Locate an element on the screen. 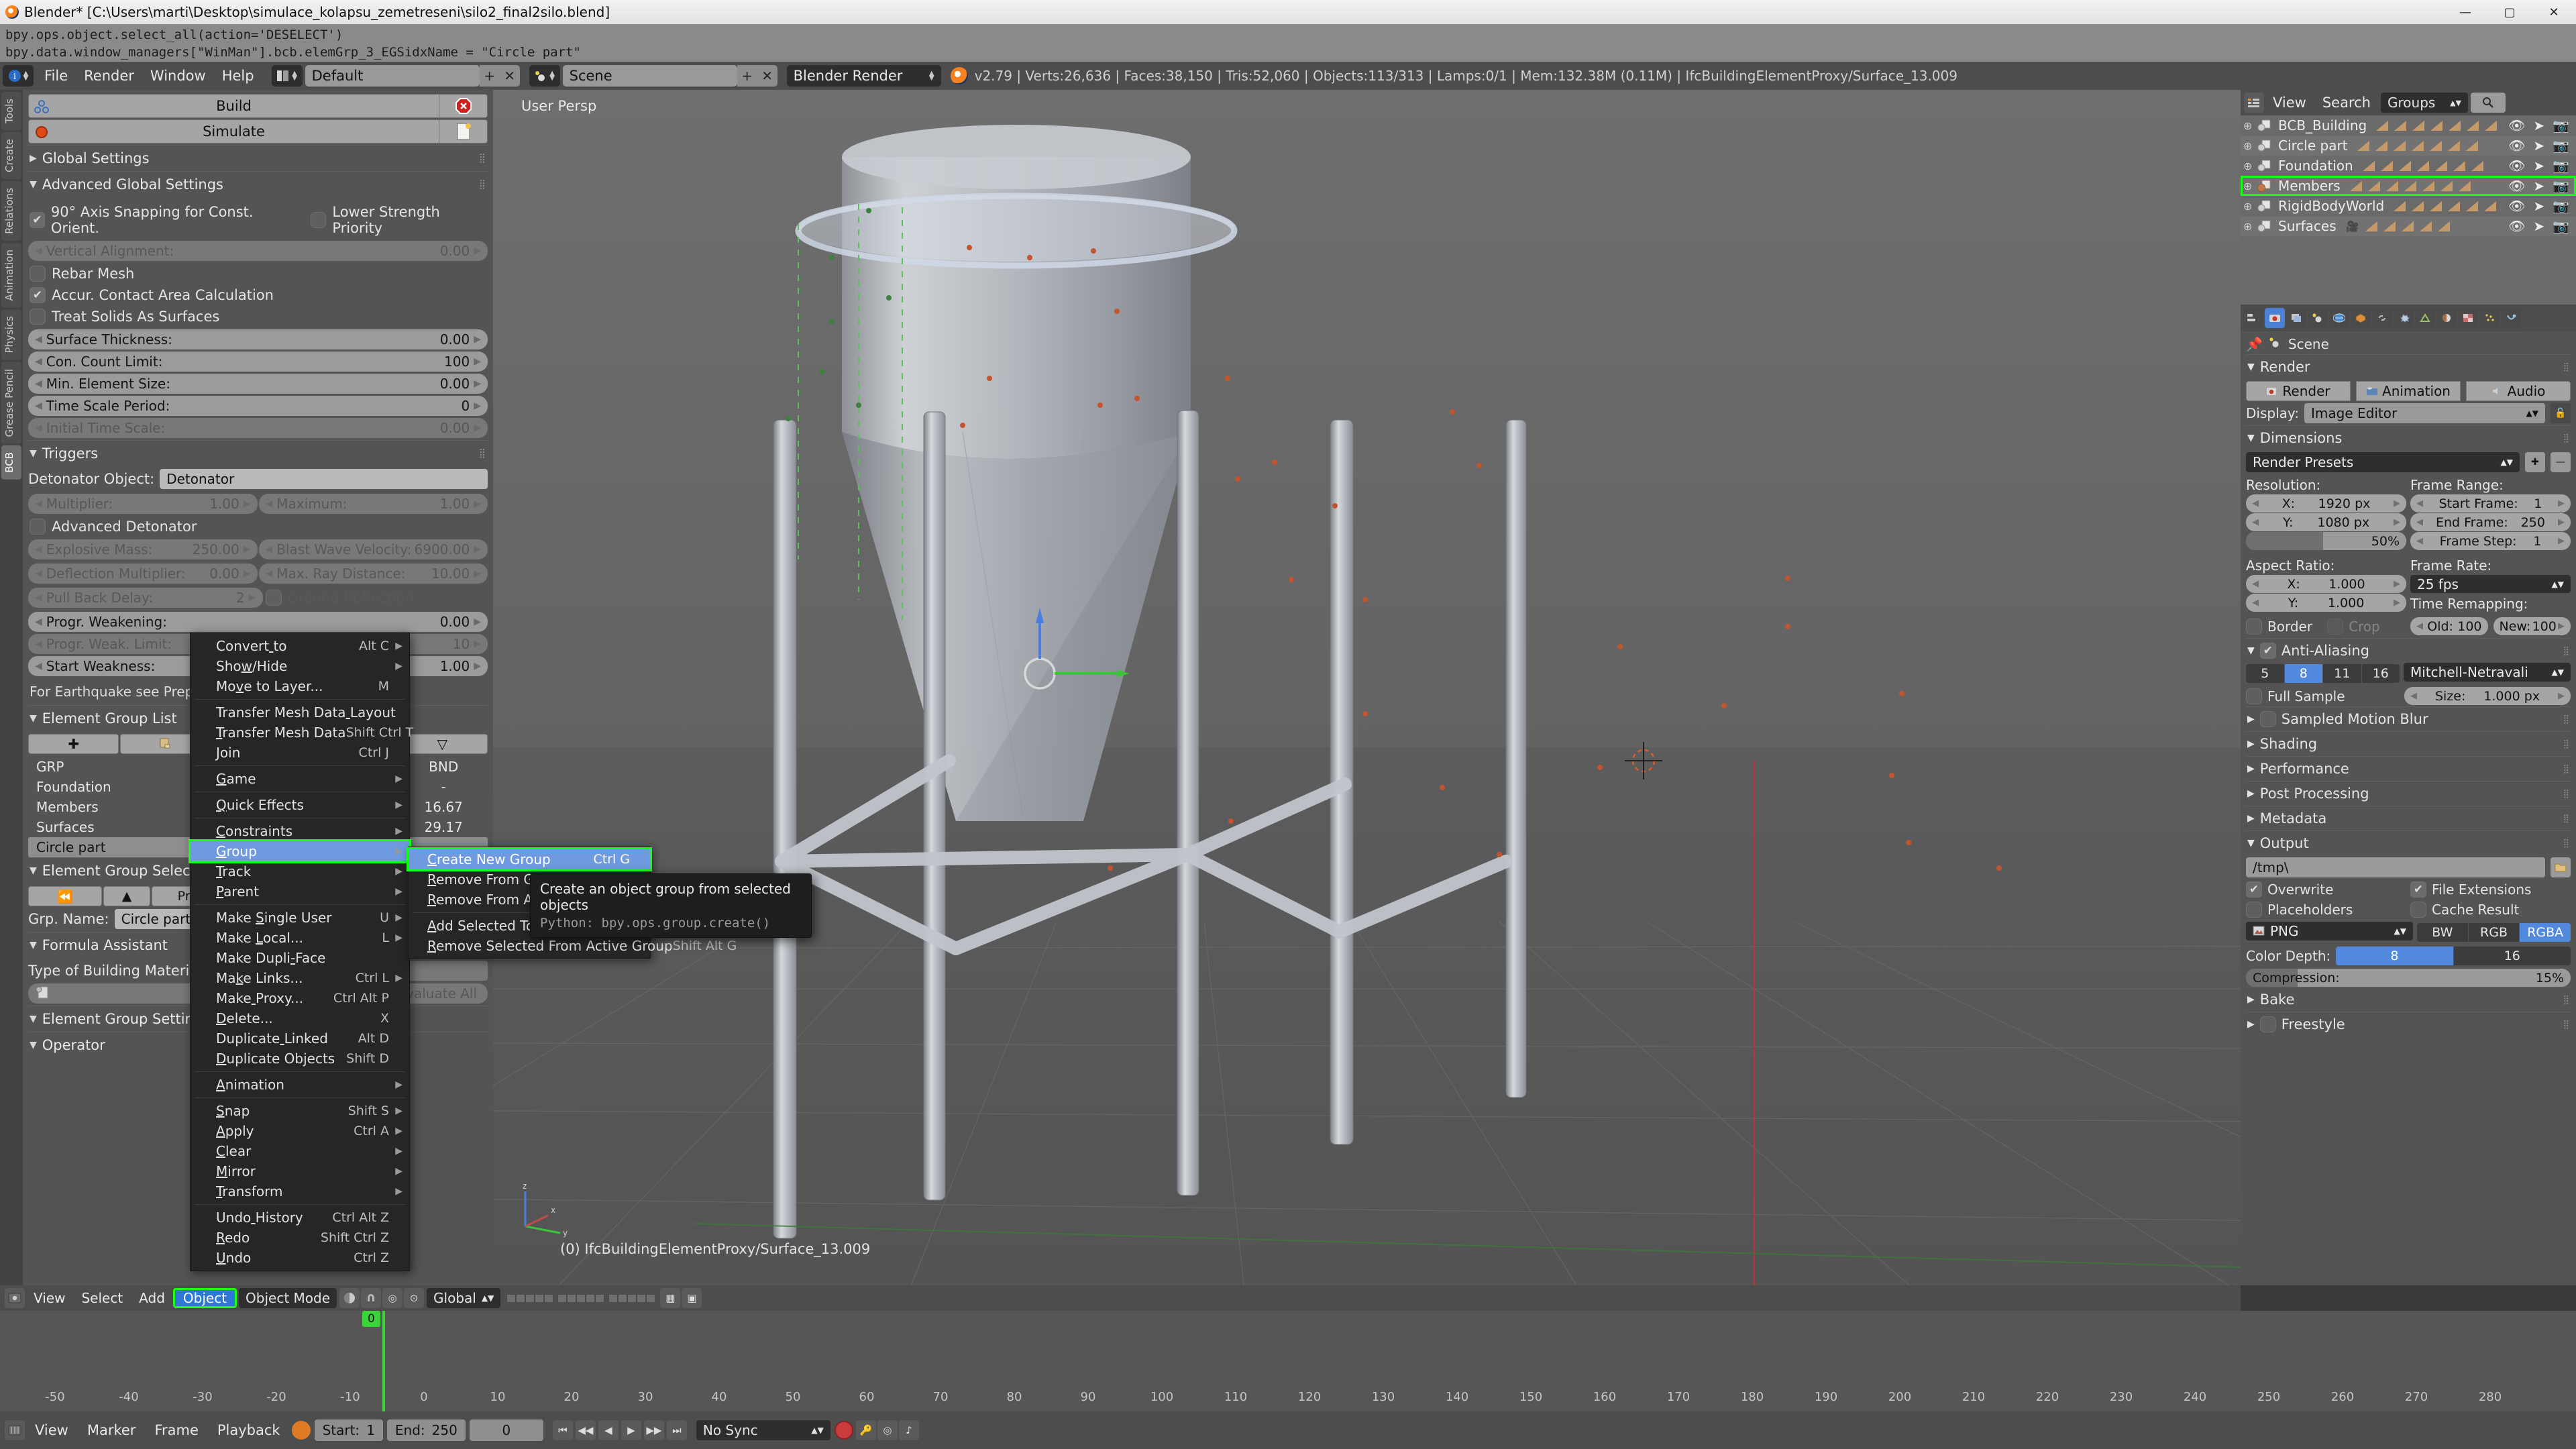  animation-button: Animation is located at coordinates (2408, 391).